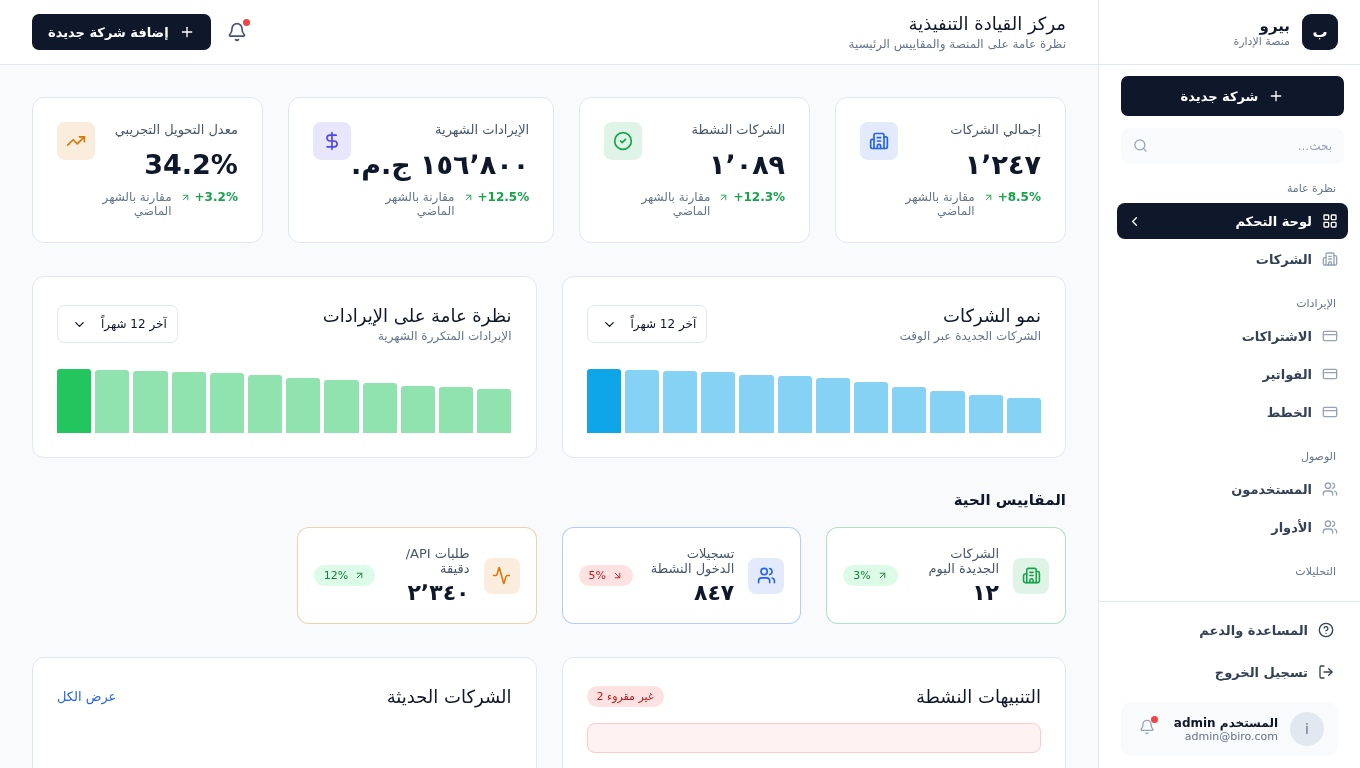  I want to click on page-title: مركز القيادة التنفيذية, so click(986, 23).